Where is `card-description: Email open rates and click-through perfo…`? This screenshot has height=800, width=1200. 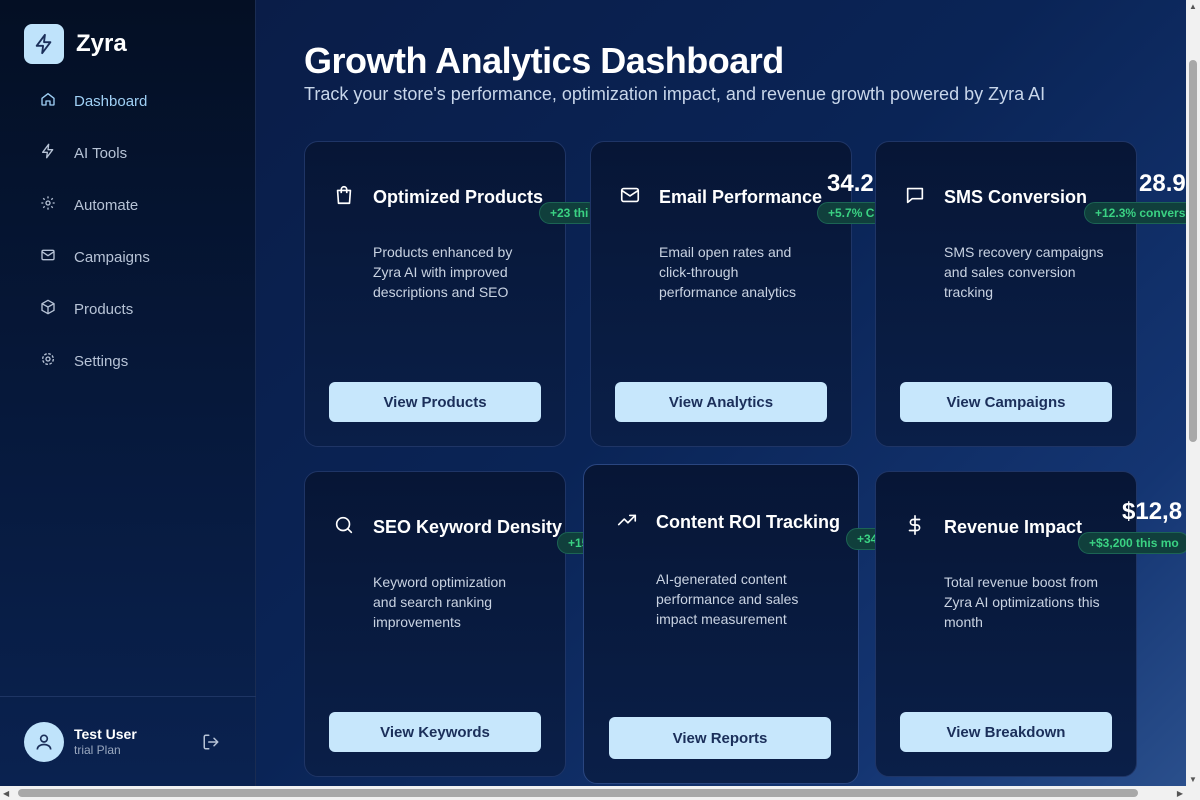 card-description: Email open rates and click-through perfo… is located at coordinates (727, 272).